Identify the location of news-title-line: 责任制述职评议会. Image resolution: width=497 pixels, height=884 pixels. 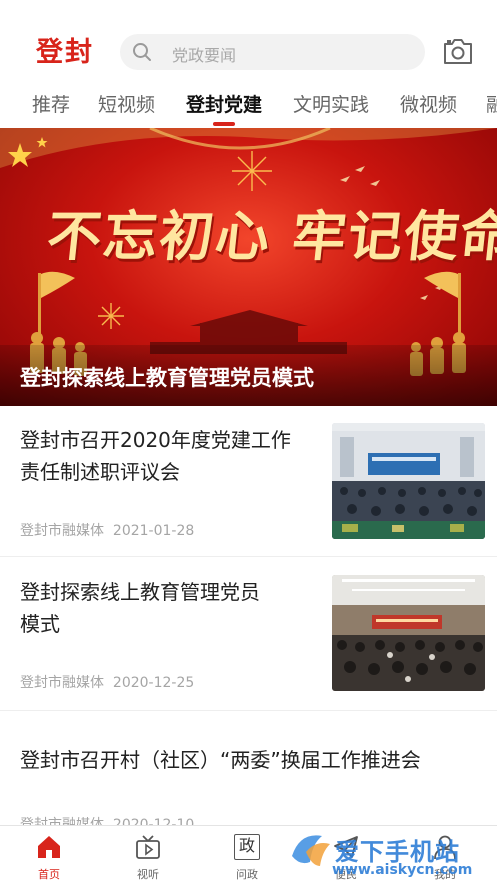
(100, 472).